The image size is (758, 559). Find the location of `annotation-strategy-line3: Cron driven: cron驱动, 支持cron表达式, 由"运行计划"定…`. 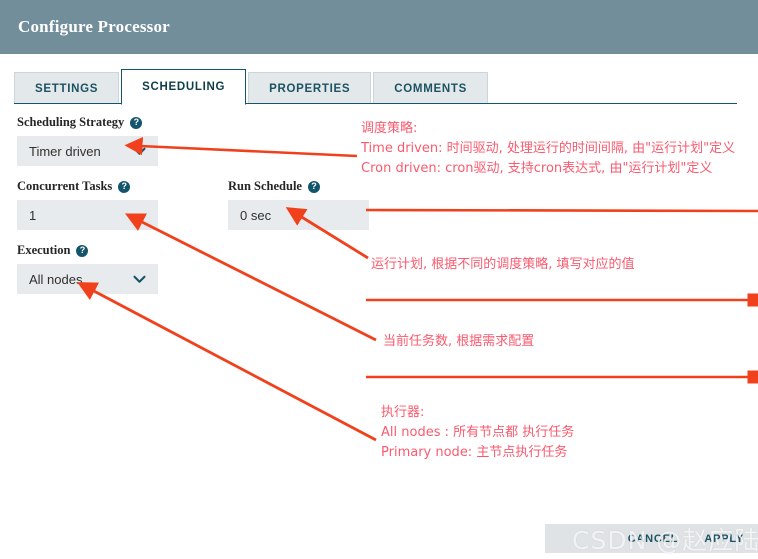

annotation-strategy-line3: Cron driven: cron驱动, 支持cron表达式, 由"运行计划"定… is located at coordinates (537, 168).